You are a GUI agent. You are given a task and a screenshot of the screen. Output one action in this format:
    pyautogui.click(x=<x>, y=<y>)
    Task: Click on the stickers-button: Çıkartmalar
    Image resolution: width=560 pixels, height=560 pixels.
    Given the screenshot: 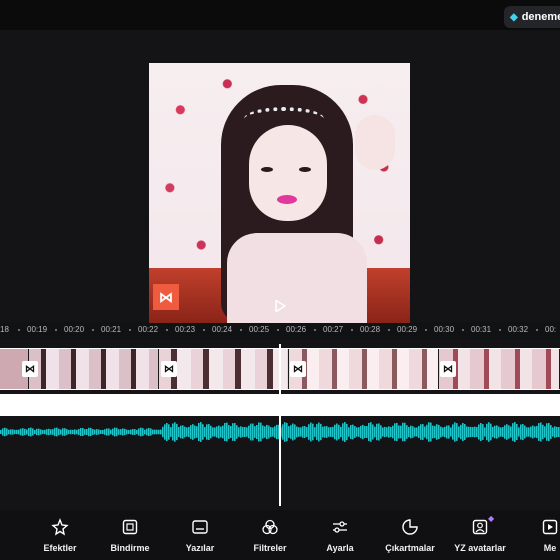 What is the action you would take?
    pyautogui.click(x=410, y=535)
    